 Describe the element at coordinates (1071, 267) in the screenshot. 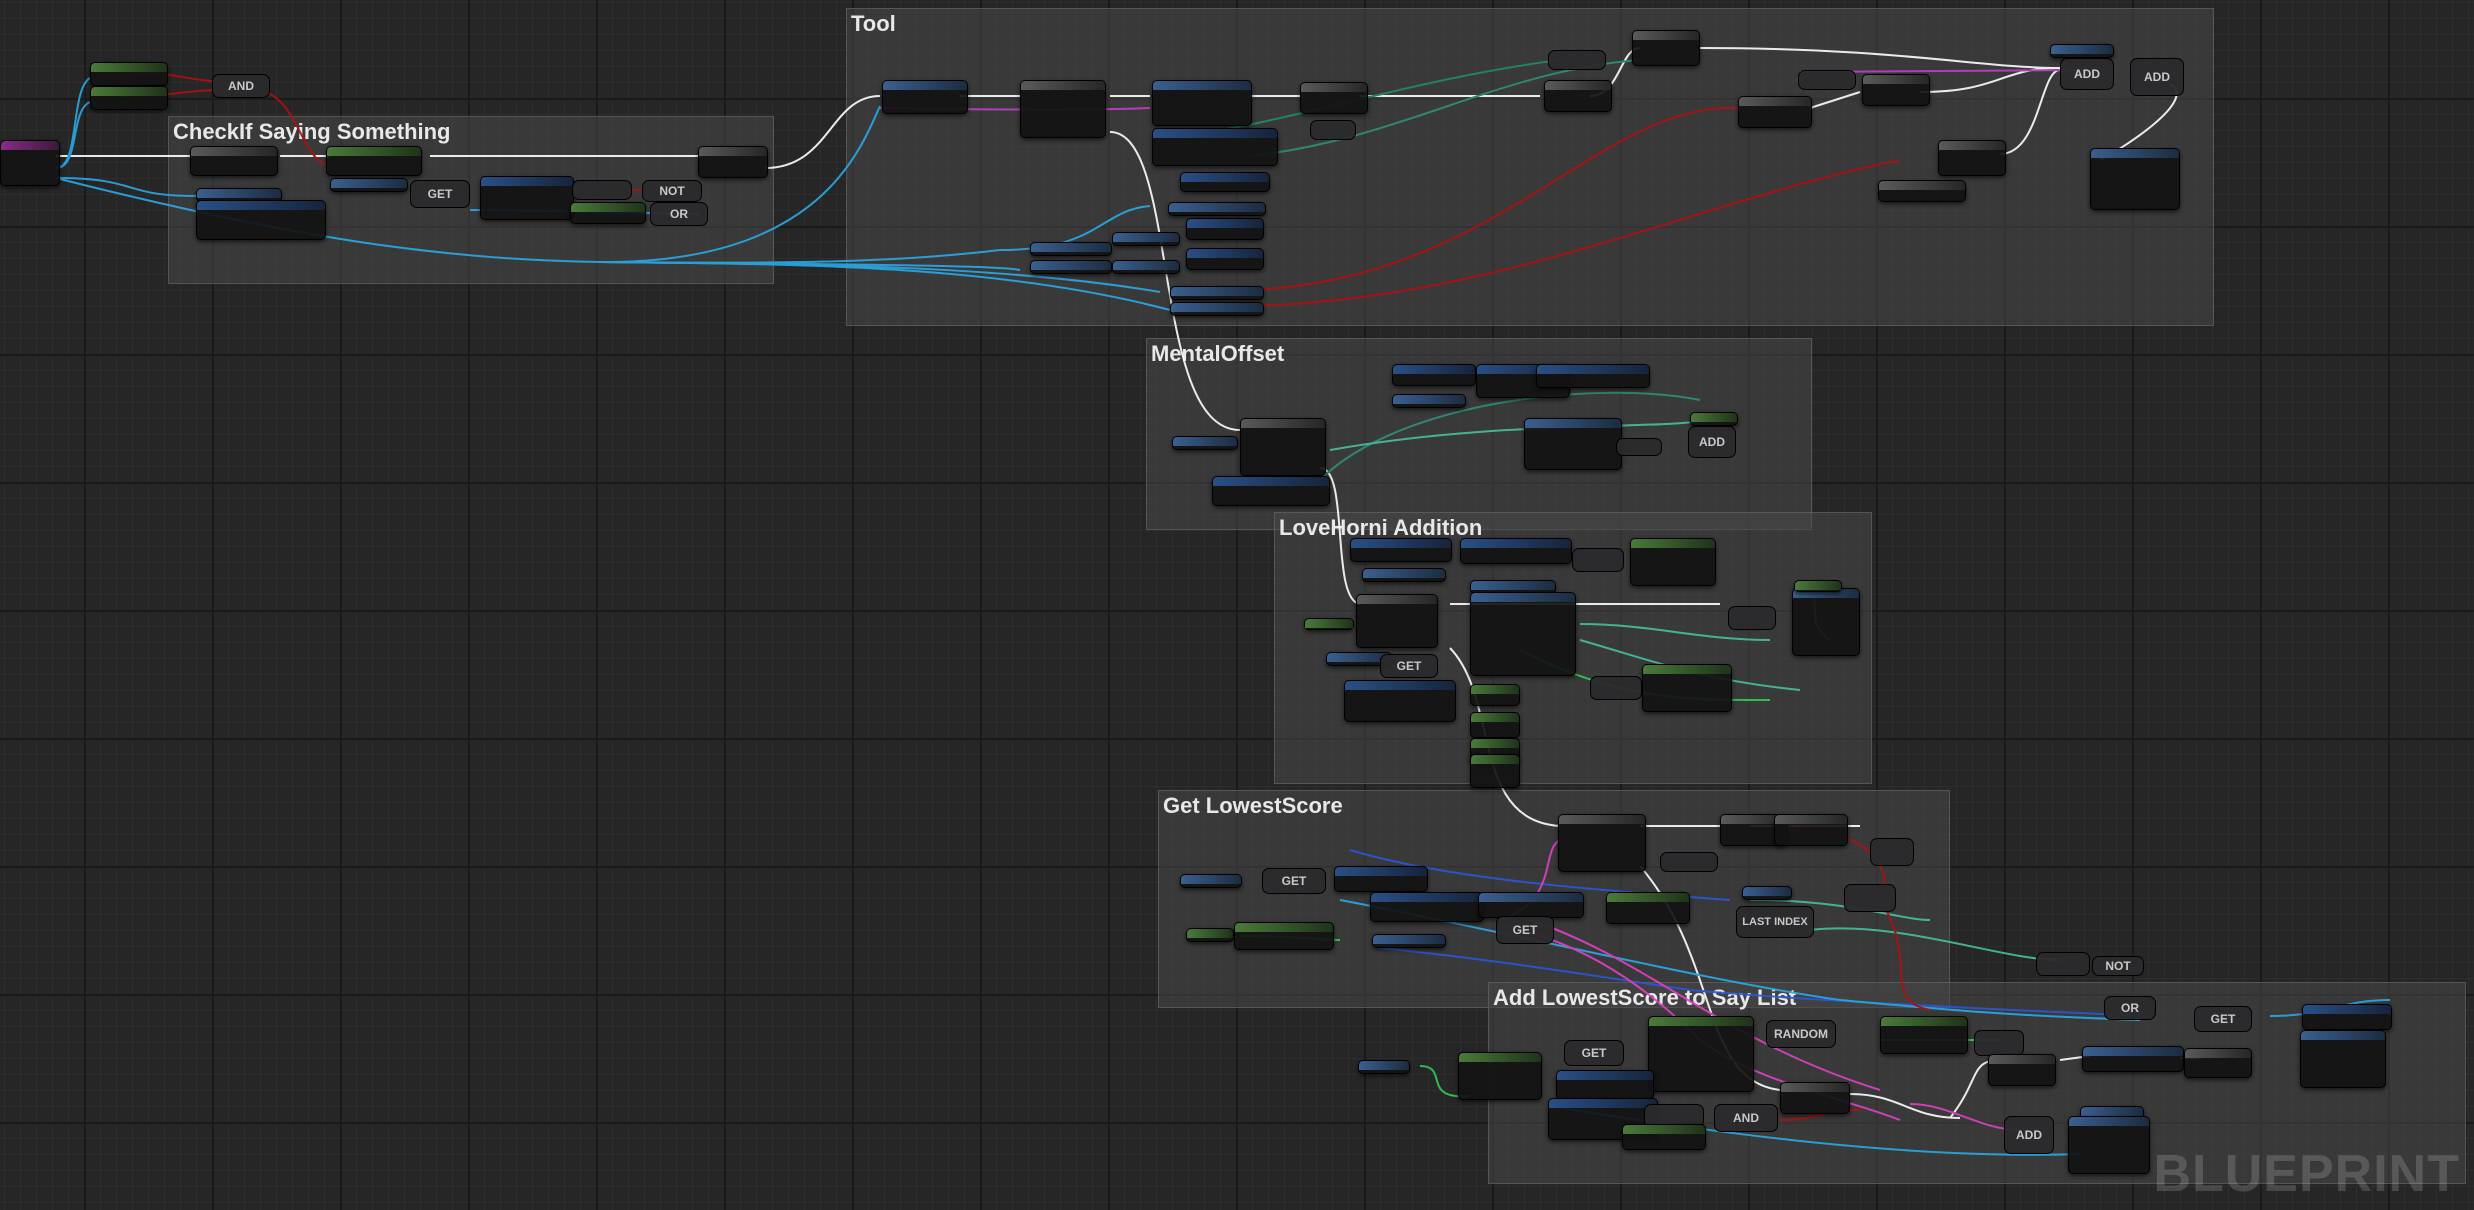

I see `node-tool-using-right` at that location.